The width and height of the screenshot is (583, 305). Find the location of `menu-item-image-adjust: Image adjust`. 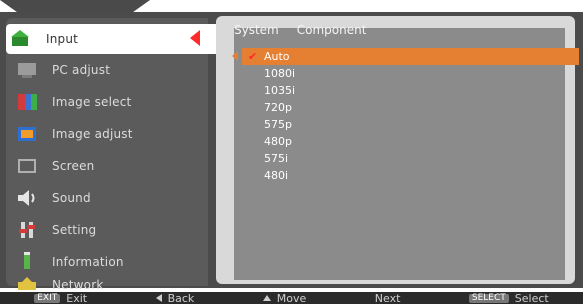

menu-item-image-adjust: Image adjust is located at coordinates (108, 134).